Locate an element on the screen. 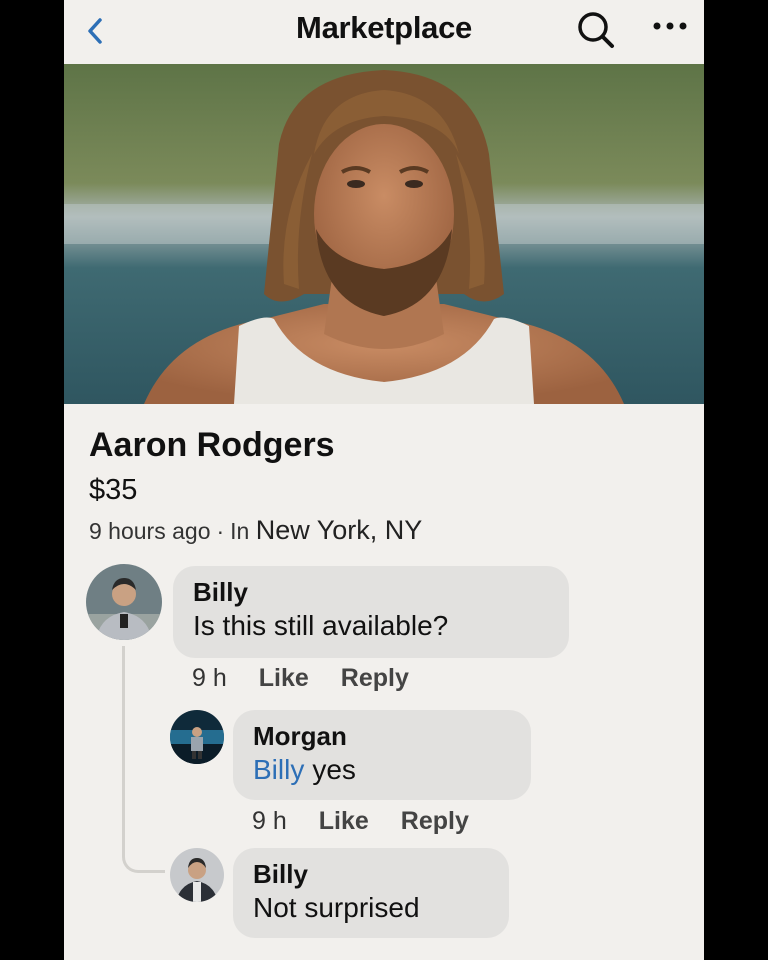 The image size is (768, 960). comment-text-body: yes is located at coordinates (334, 769).